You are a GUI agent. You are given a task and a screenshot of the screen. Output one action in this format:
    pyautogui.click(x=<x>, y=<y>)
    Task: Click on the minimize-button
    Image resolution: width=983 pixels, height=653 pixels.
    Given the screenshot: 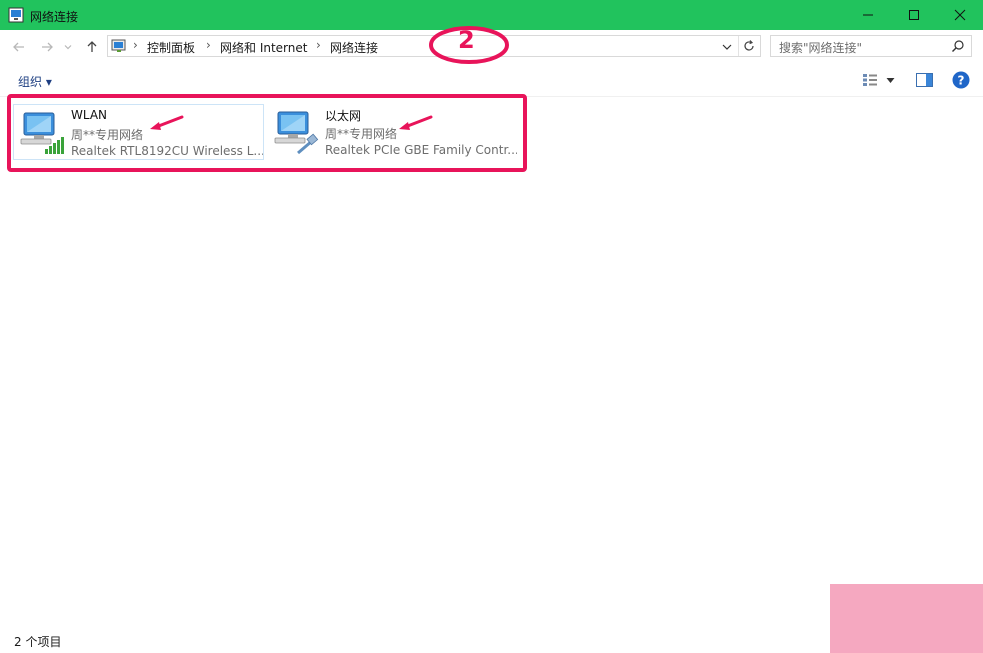 What is the action you would take?
    pyautogui.click(x=868, y=15)
    